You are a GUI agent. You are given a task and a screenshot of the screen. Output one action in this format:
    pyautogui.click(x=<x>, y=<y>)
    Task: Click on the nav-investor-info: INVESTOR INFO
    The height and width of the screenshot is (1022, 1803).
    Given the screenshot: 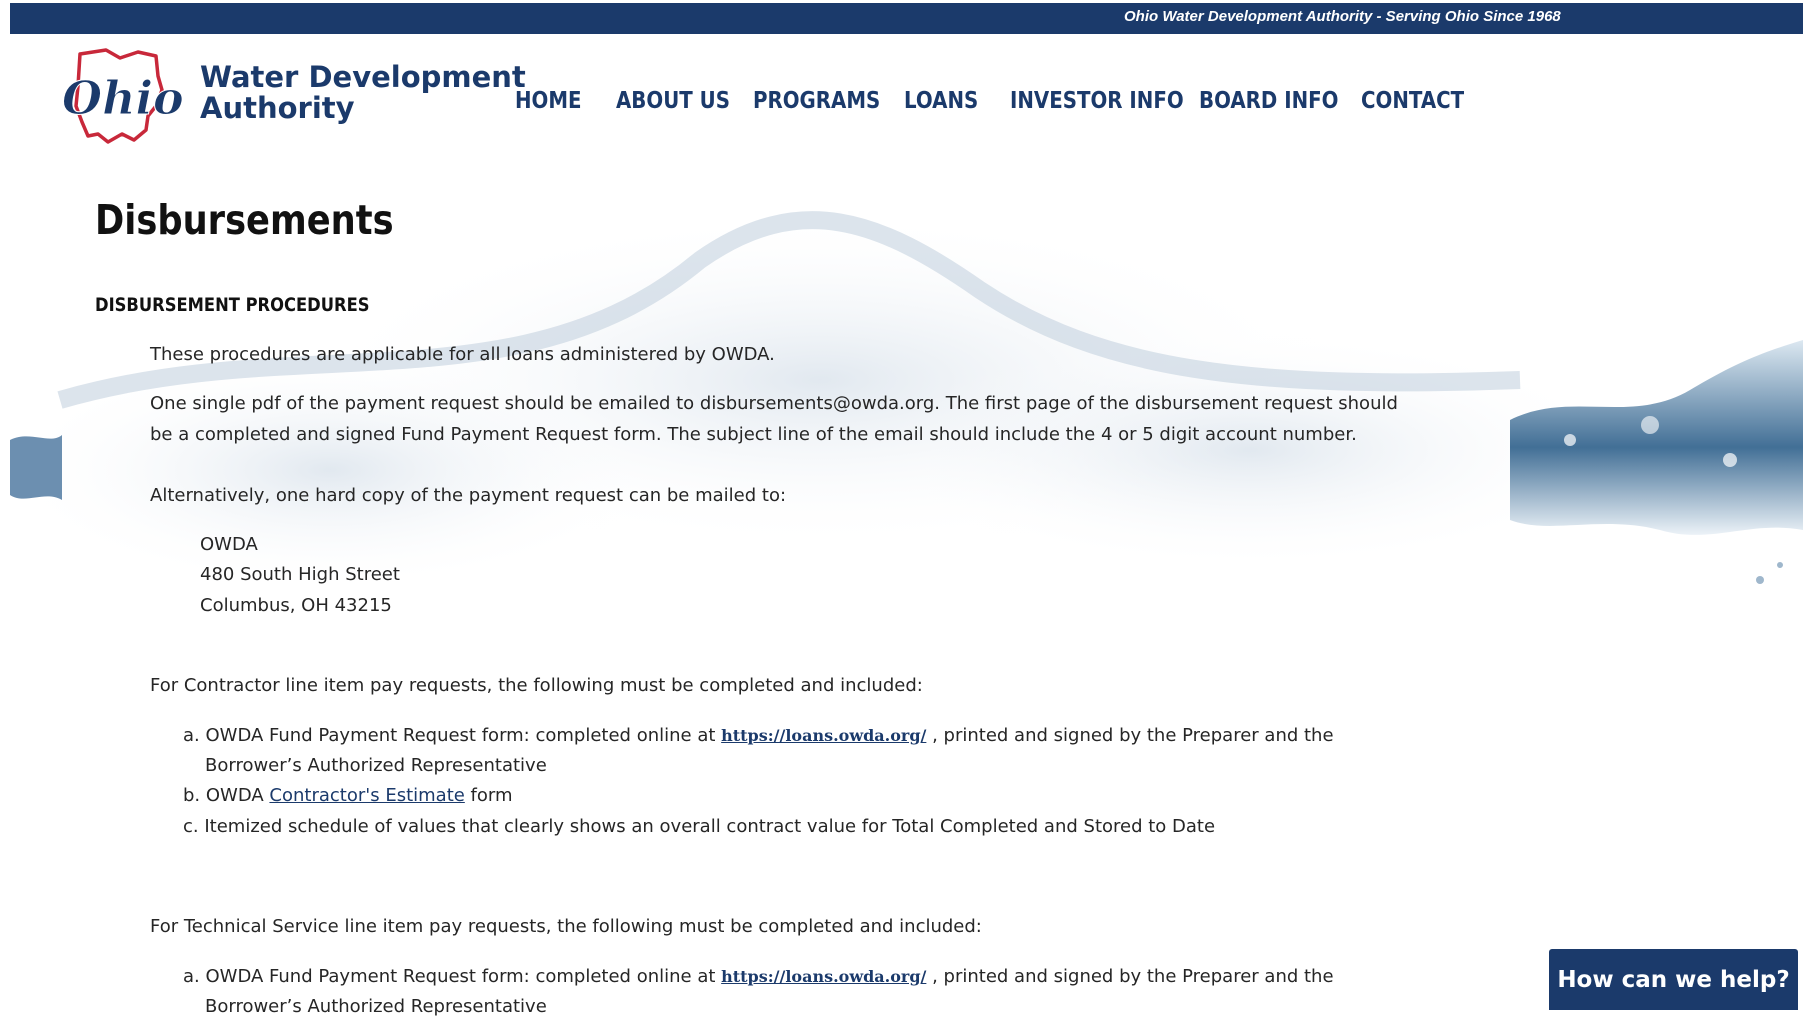 What is the action you would take?
    pyautogui.click(x=1097, y=101)
    